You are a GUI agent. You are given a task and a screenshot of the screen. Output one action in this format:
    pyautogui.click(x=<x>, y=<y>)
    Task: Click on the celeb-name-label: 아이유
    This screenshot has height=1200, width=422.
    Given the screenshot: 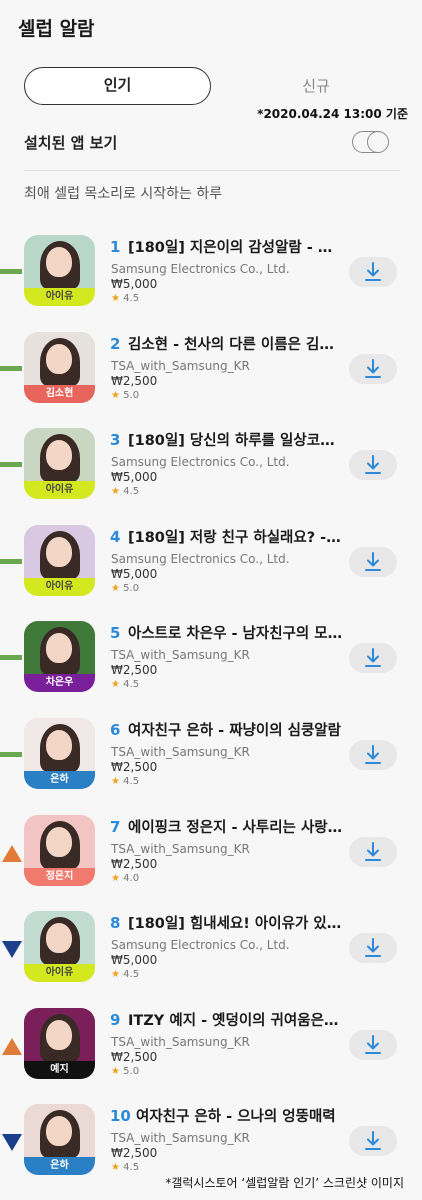 What is the action you would take?
    pyautogui.click(x=59, y=297)
    